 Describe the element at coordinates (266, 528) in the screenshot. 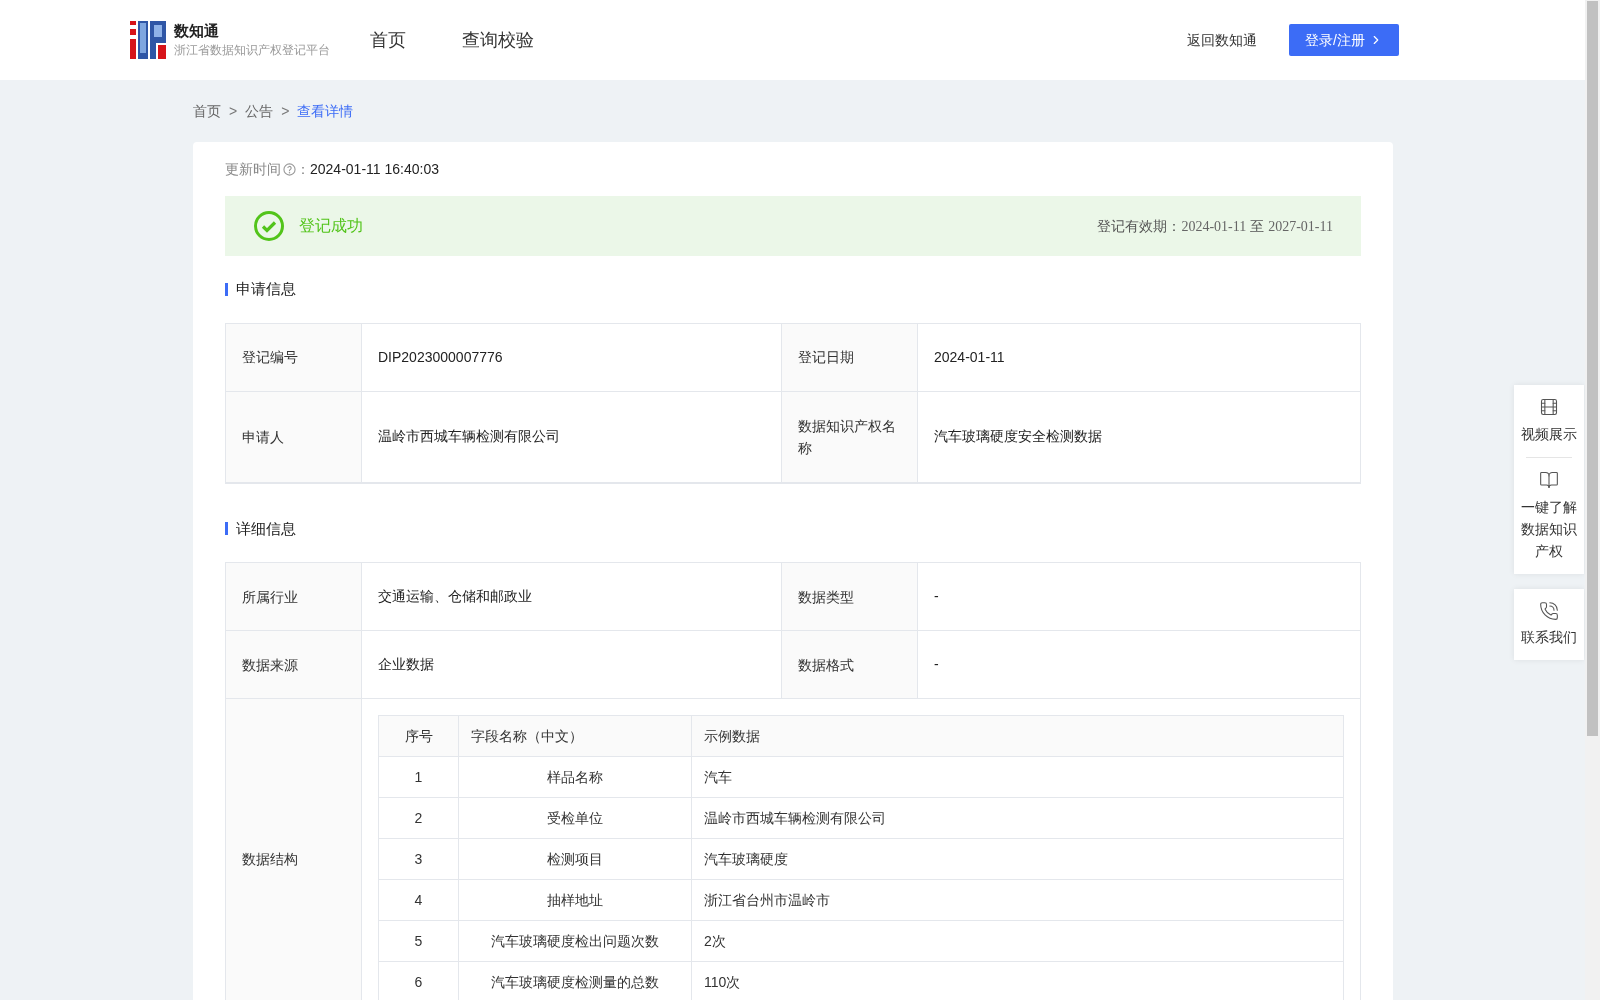

I see `section-title: 详细信息` at that location.